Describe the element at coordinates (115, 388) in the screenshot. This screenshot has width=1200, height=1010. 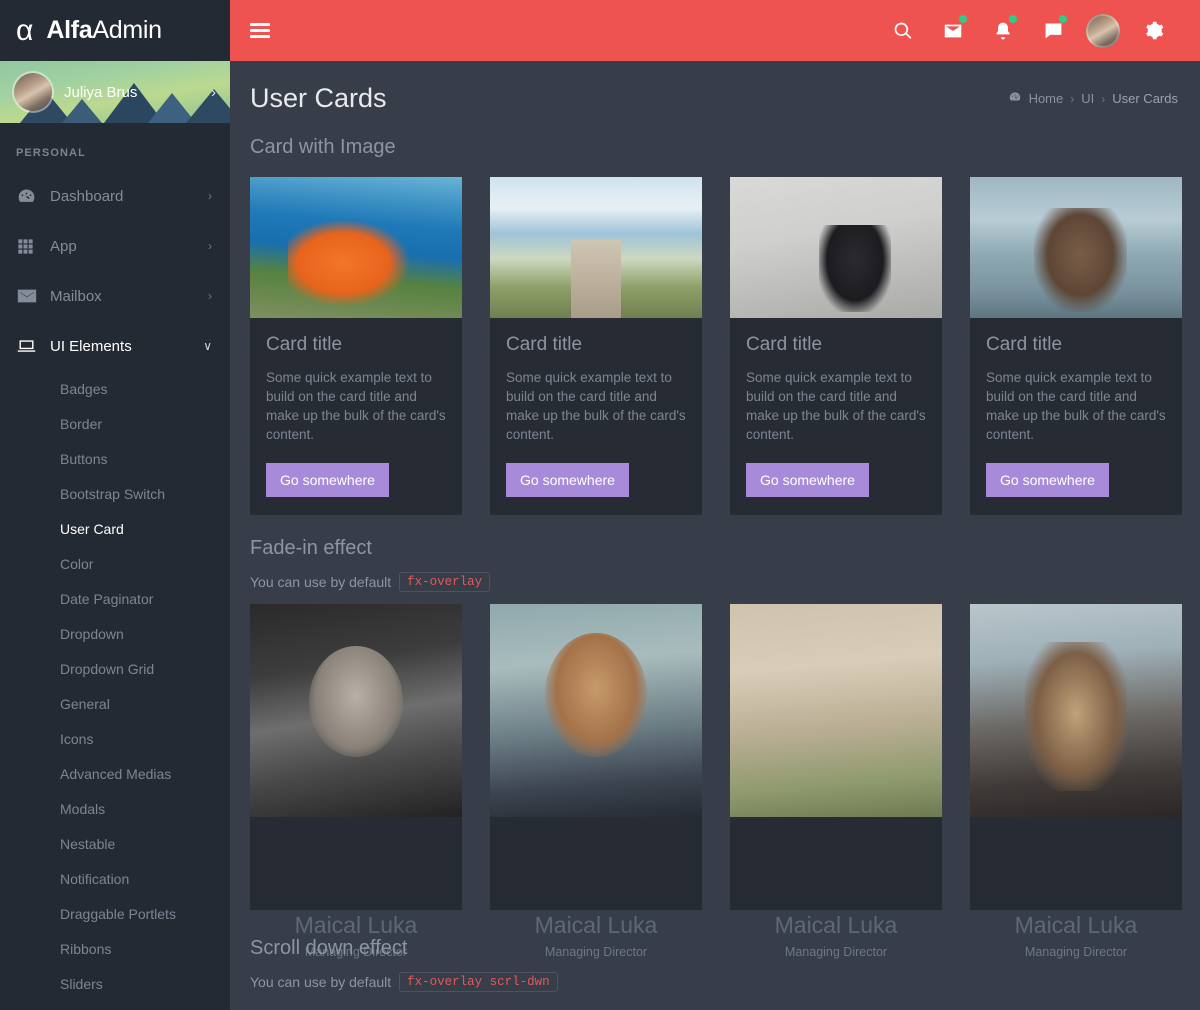
I see `sidebar-subitem-badges: Badges` at that location.